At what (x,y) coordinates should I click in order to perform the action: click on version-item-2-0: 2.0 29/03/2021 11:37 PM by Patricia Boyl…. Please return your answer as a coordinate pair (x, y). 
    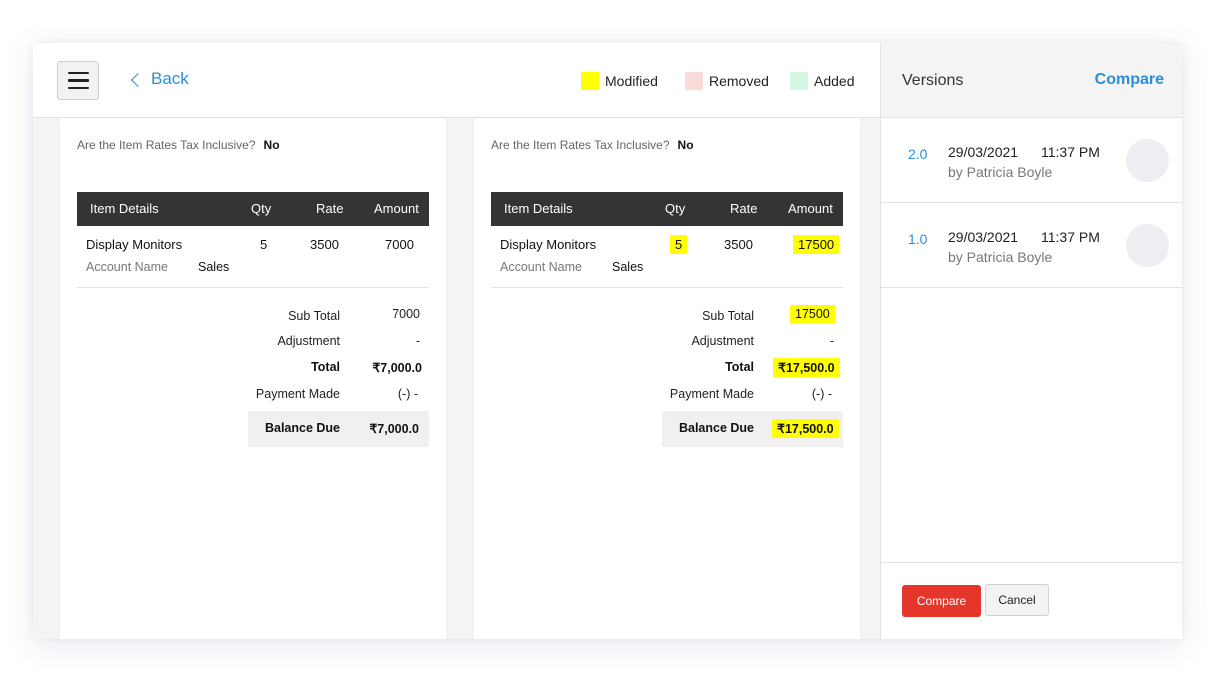
    Looking at the image, I should click on (1031, 160).